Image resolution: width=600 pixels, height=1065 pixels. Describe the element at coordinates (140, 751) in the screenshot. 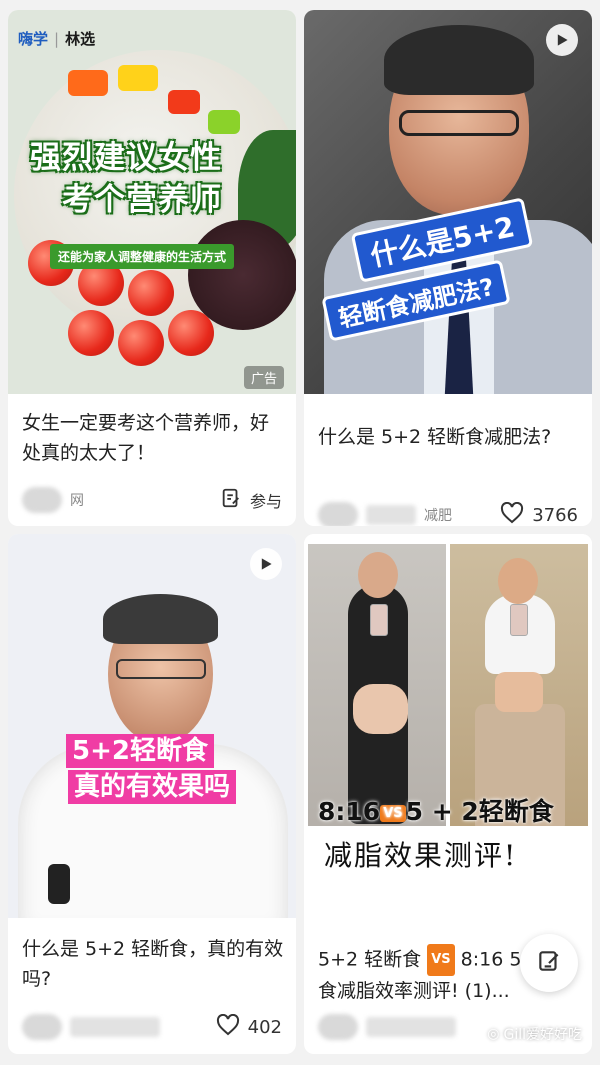

I see `card-3-headline-line1: 5+2轻断食` at that location.